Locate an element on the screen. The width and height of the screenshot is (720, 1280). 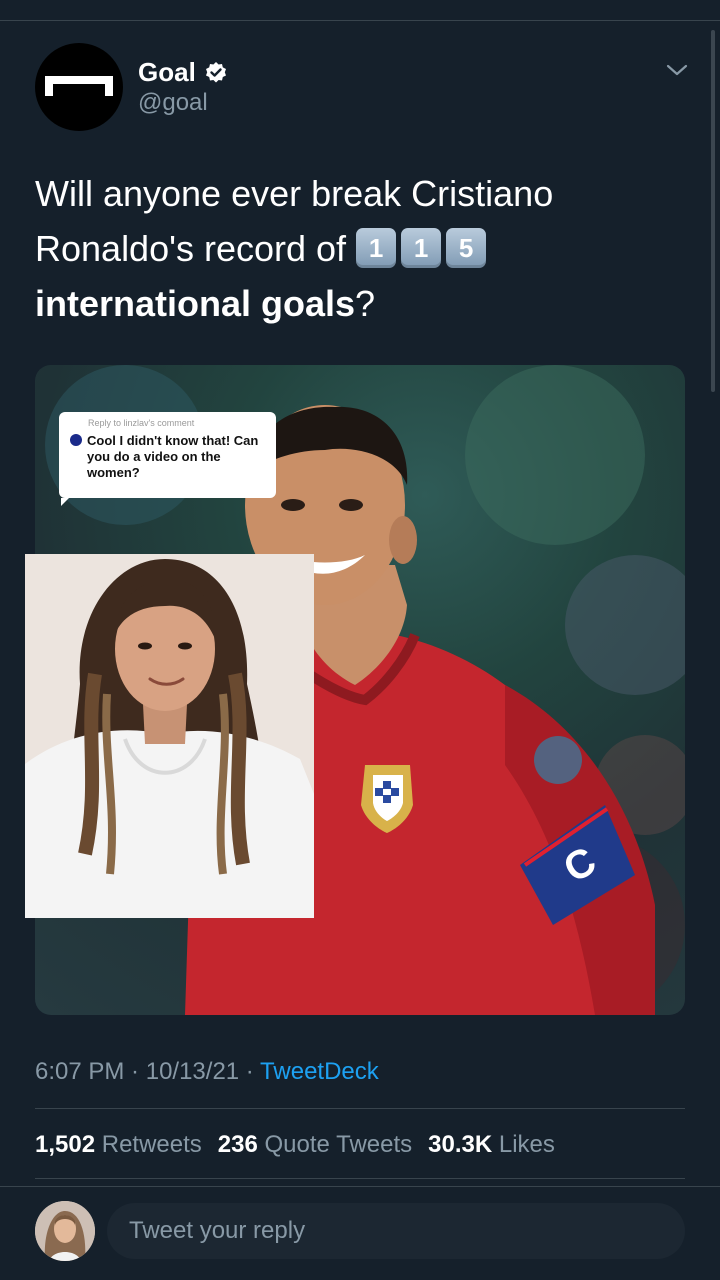
quote-tweets-label: Quote Tweets is located at coordinates (338, 1144).